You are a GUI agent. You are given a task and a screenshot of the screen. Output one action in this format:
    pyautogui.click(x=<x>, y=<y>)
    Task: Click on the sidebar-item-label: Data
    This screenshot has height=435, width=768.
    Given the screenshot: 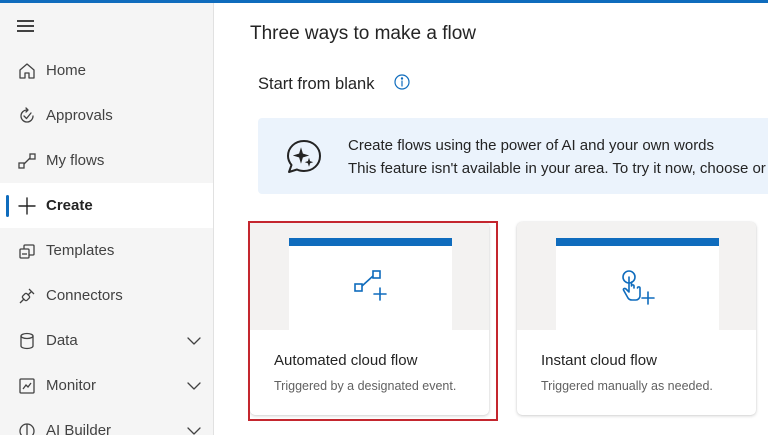 What is the action you would take?
    pyautogui.click(x=62, y=340)
    